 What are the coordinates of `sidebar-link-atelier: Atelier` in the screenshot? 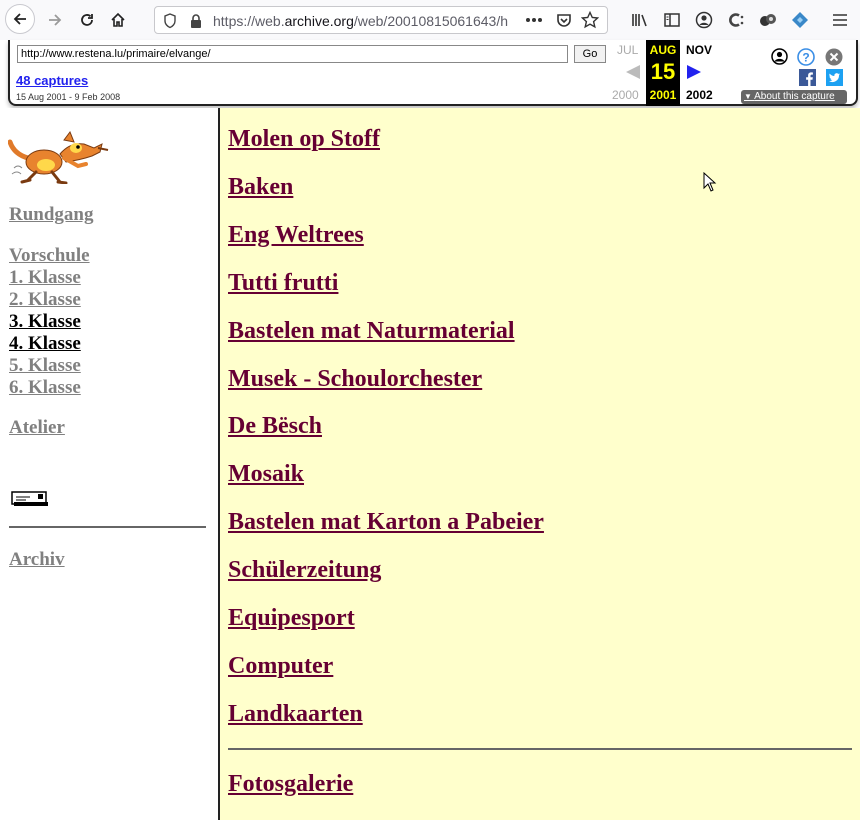 It's located at (37, 428).